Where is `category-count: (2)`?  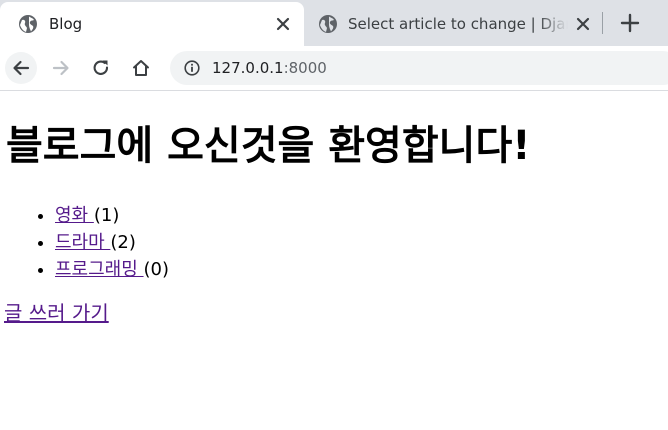 category-count: (2) is located at coordinates (123, 242).